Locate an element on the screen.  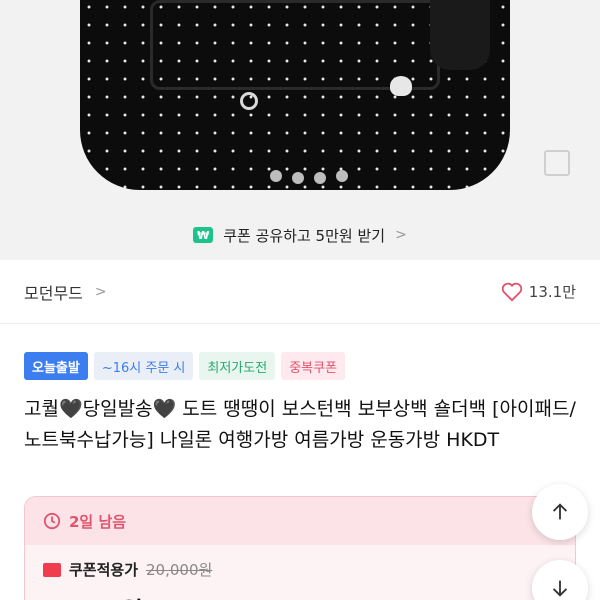
tag-list: 오늘출발 ~16시 주문 시 최저가도전 중복쿠폰 is located at coordinates (185, 366).